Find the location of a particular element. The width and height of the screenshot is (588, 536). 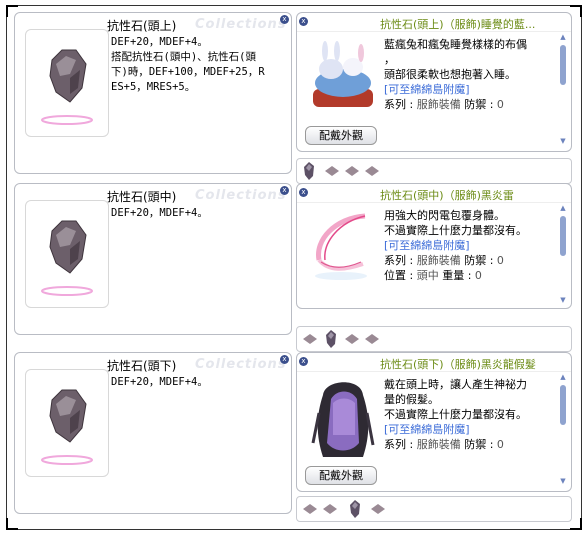

item-name: 抗性石(頭上) is located at coordinates (142, 26).